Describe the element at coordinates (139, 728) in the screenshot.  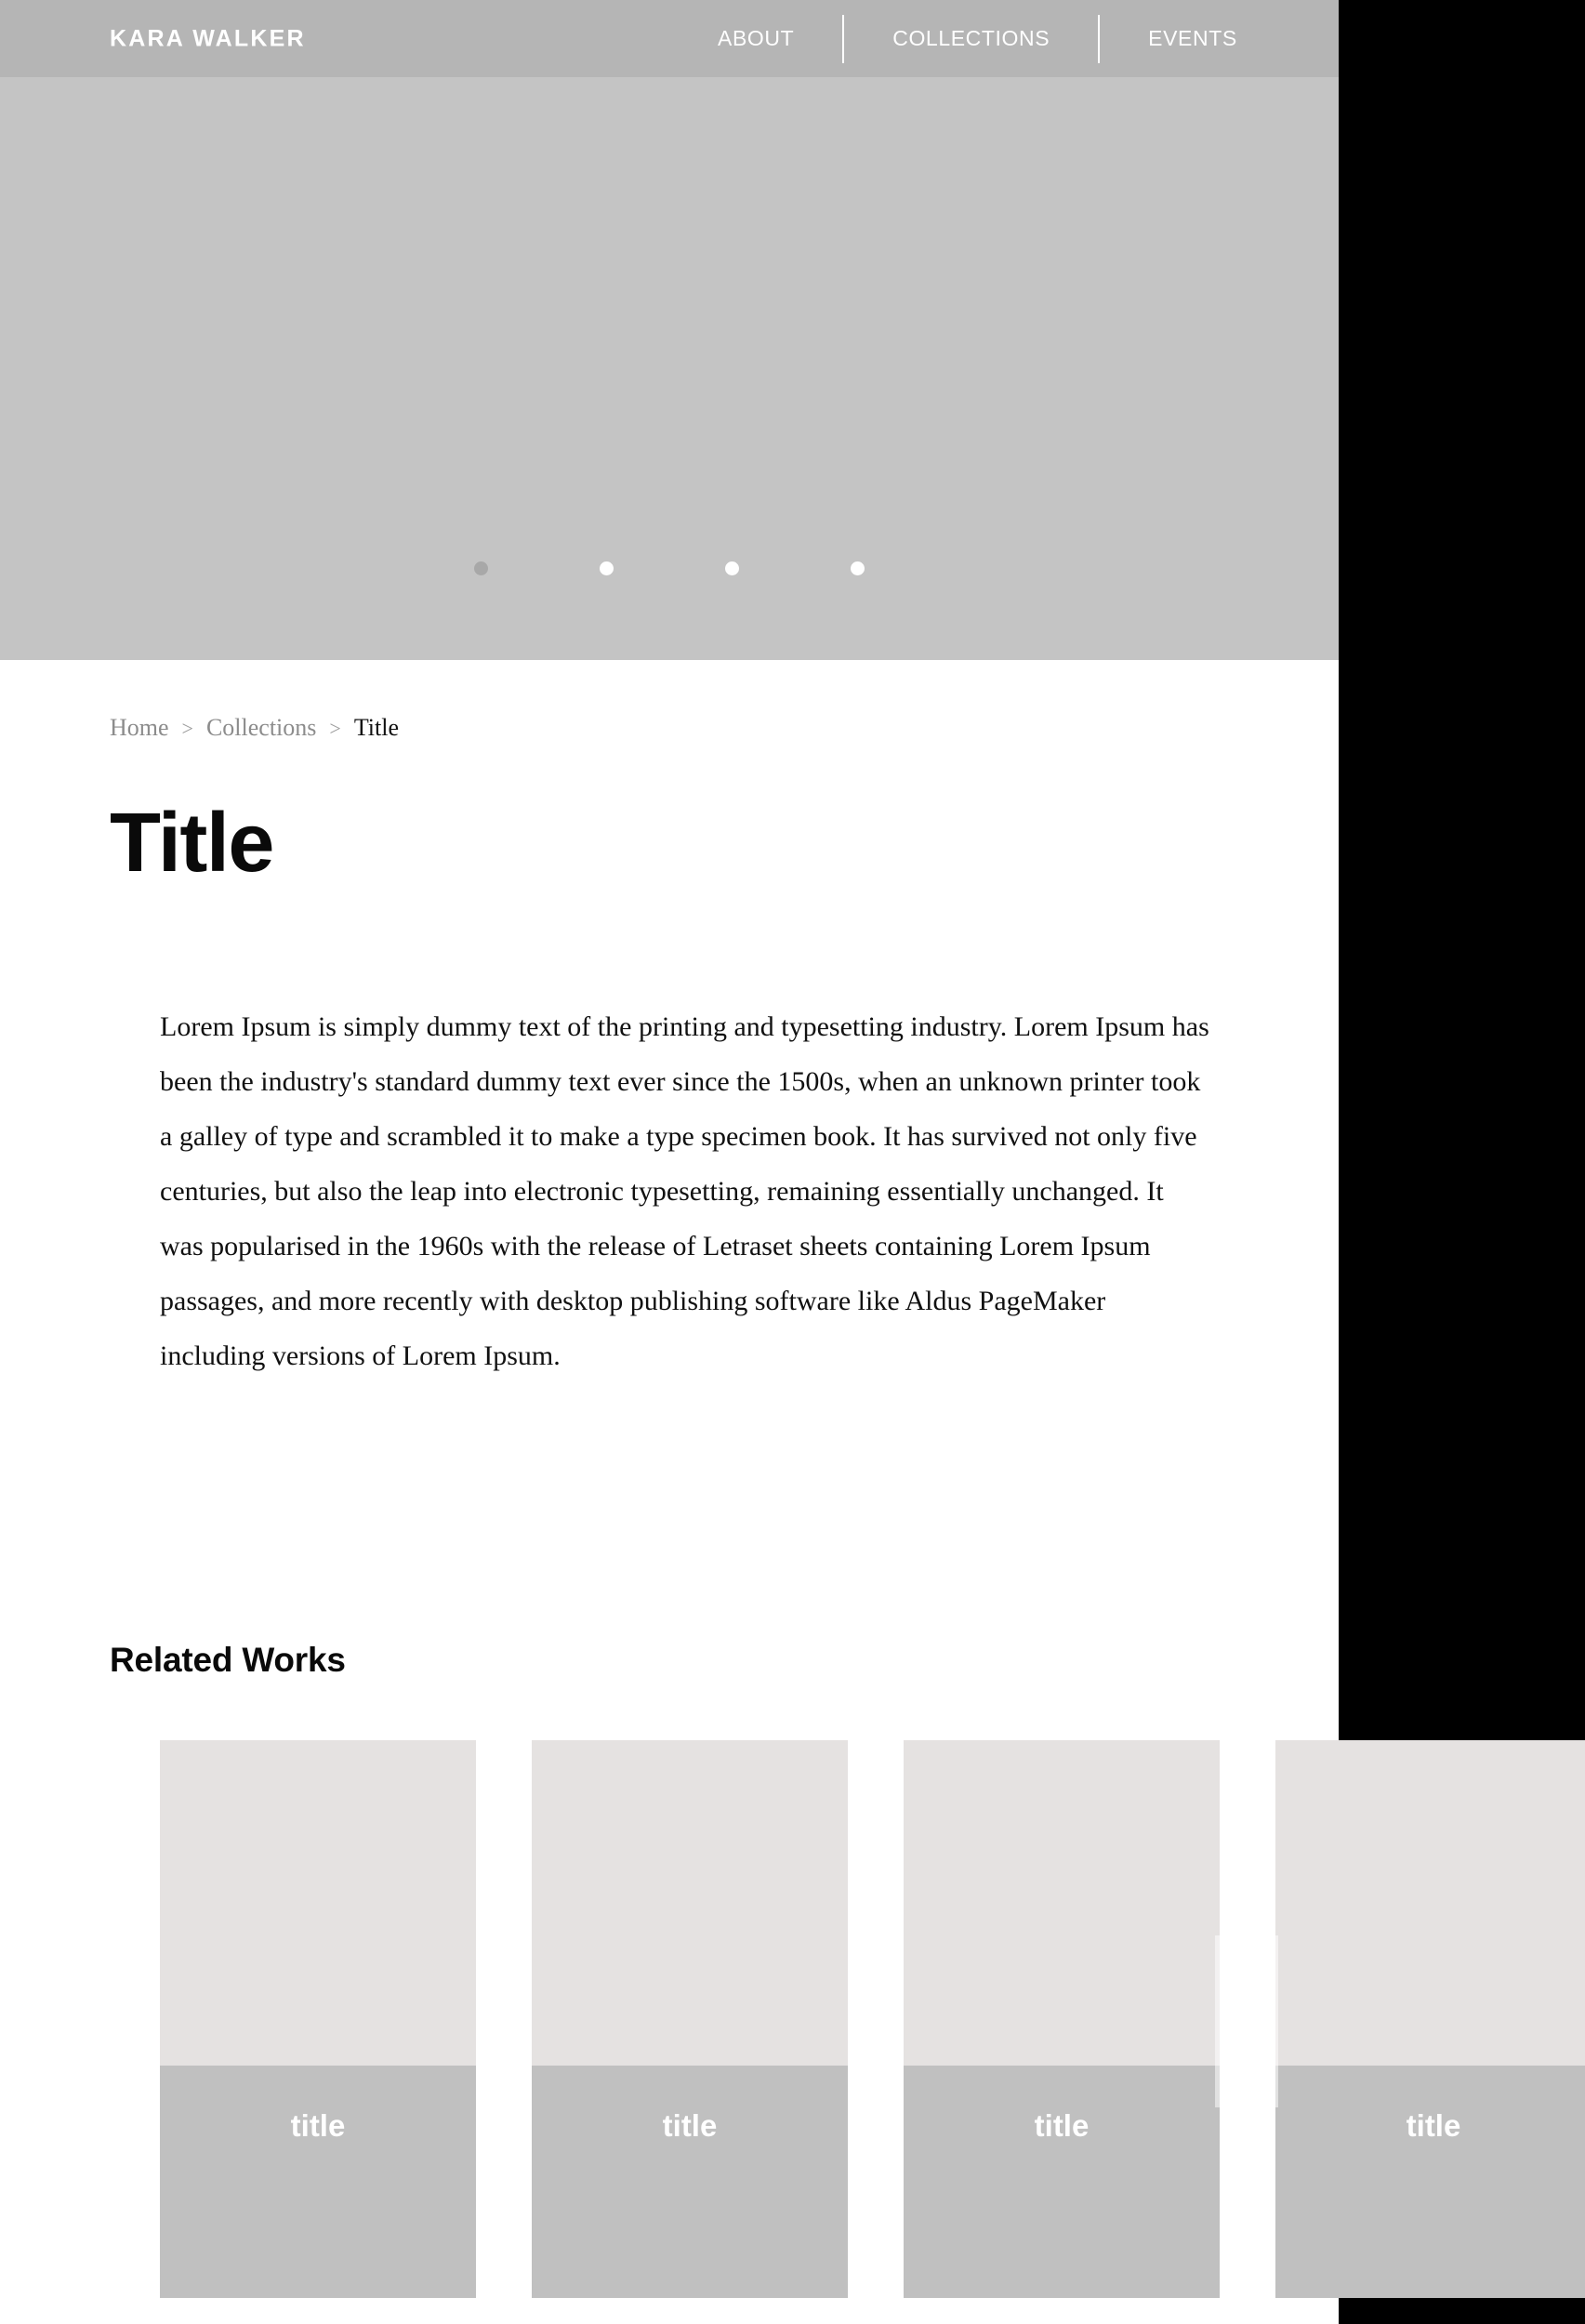
I see `breadcrumb-item-home: Home` at that location.